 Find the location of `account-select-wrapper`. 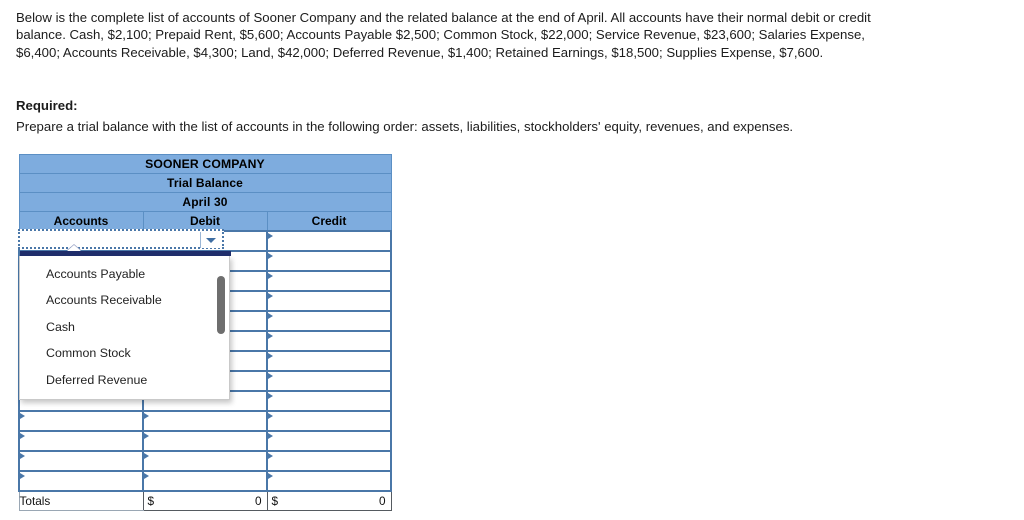

account-select-wrapper is located at coordinates (121, 239).